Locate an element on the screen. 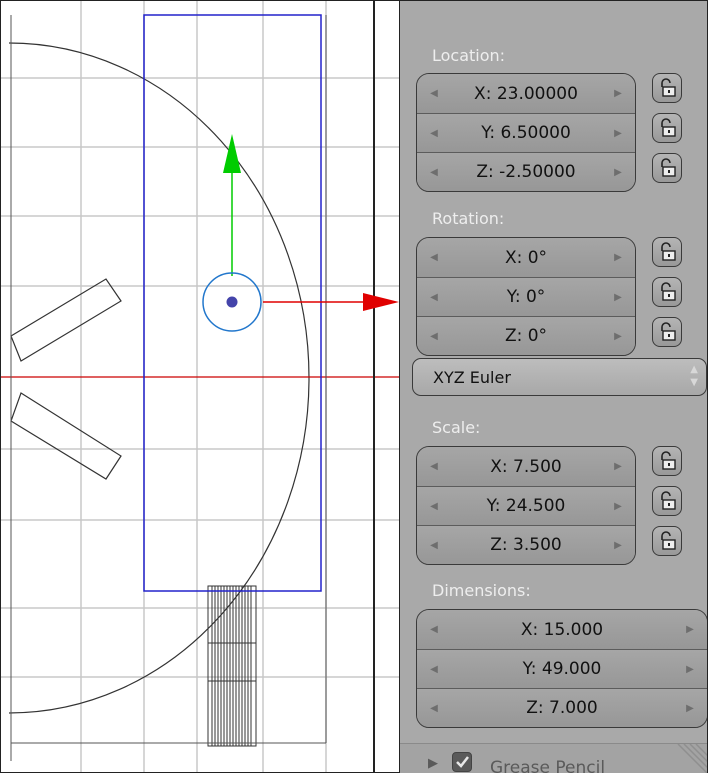 This screenshot has height=773, width=708. rotation-y-field: ◀ Y: 0° ▶ is located at coordinates (526, 296).